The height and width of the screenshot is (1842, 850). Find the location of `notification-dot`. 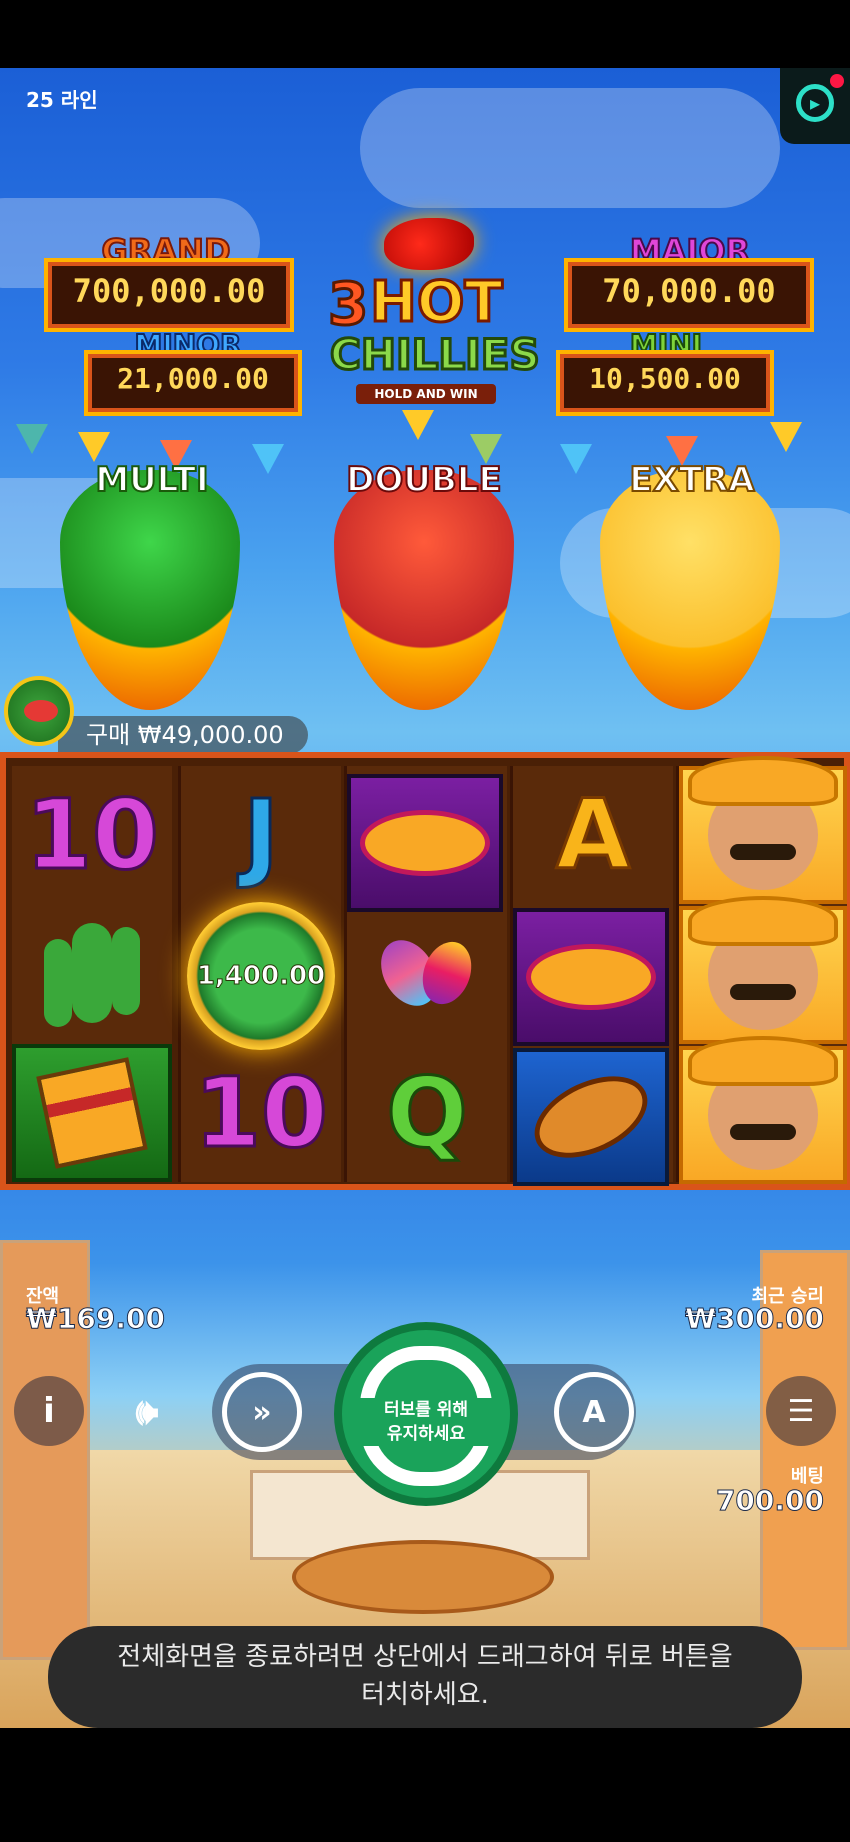

notification-dot is located at coordinates (837, 81).